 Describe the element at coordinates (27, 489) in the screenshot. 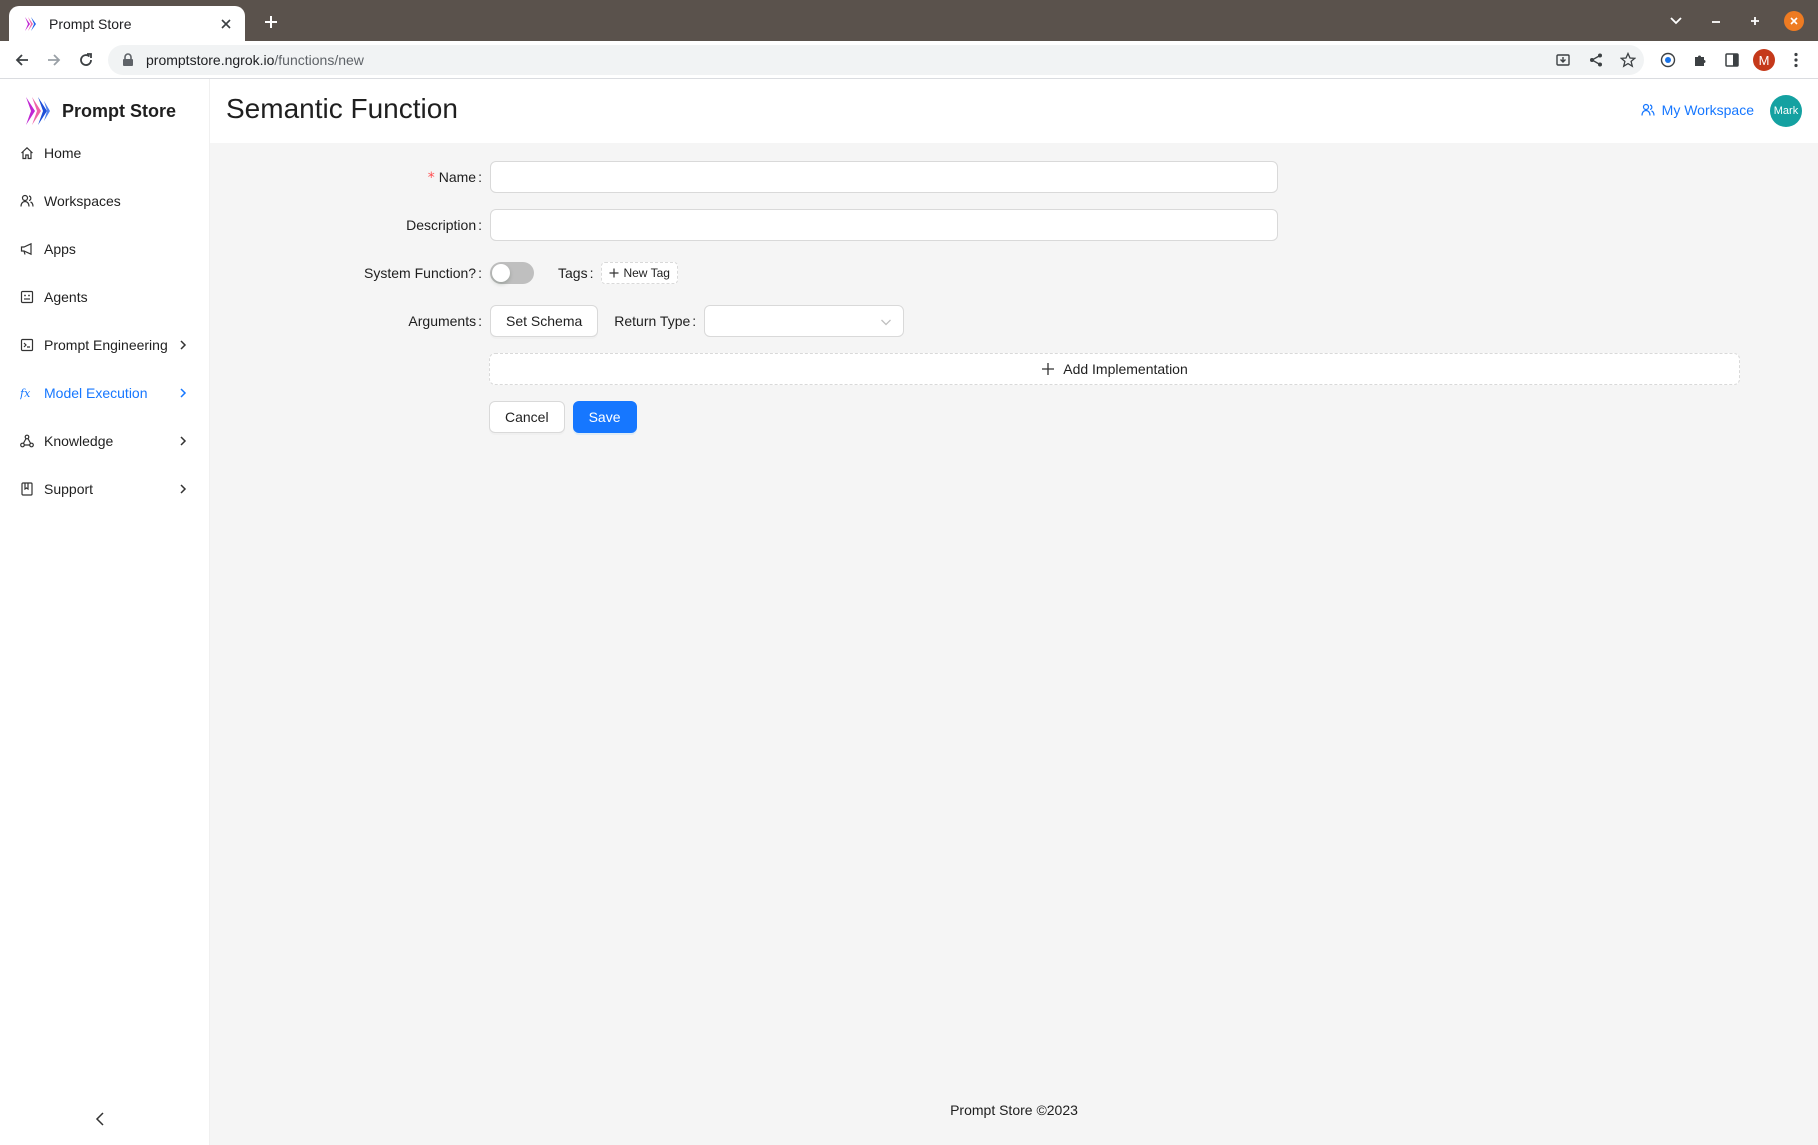

I see `book-icon` at that location.